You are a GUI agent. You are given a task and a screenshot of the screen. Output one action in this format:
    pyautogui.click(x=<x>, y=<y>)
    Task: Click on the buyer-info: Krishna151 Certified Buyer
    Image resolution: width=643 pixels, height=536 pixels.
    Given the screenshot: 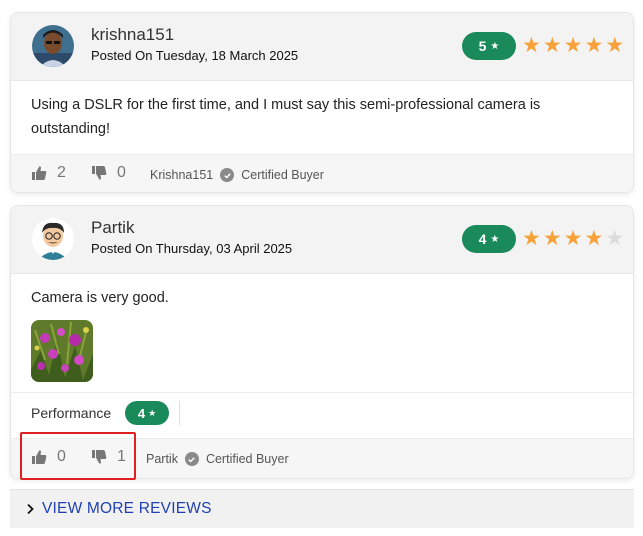 What is the action you would take?
    pyautogui.click(x=237, y=175)
    